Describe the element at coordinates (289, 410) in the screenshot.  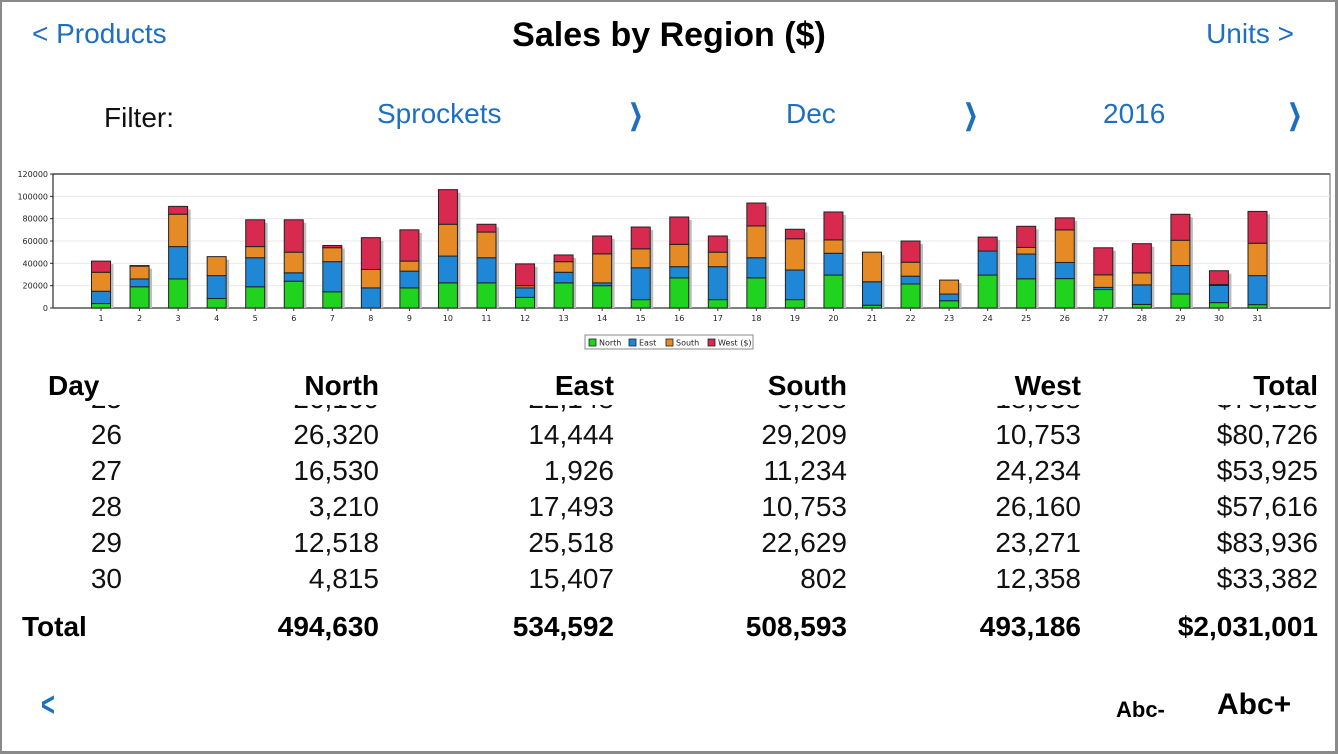
I see `row-north: 26,160` at that location.